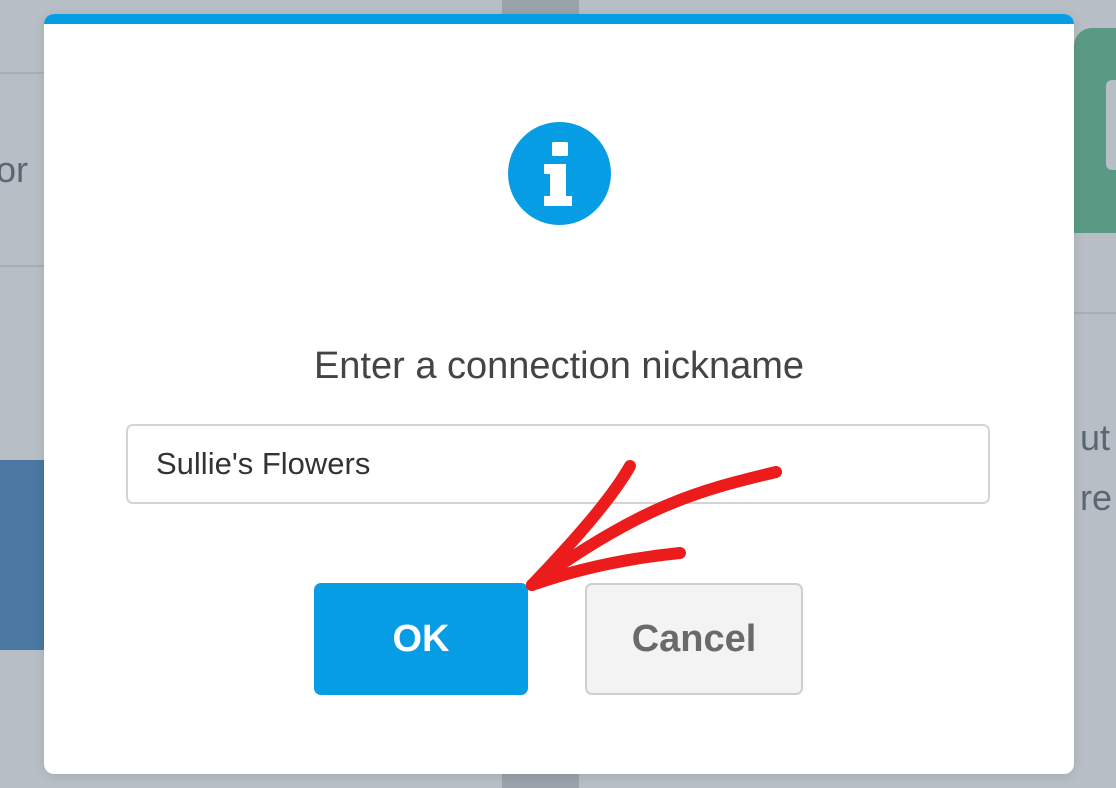 This screenshot has width=1116, height=788. I want to click on ok-button: OK, so click(421, 639).